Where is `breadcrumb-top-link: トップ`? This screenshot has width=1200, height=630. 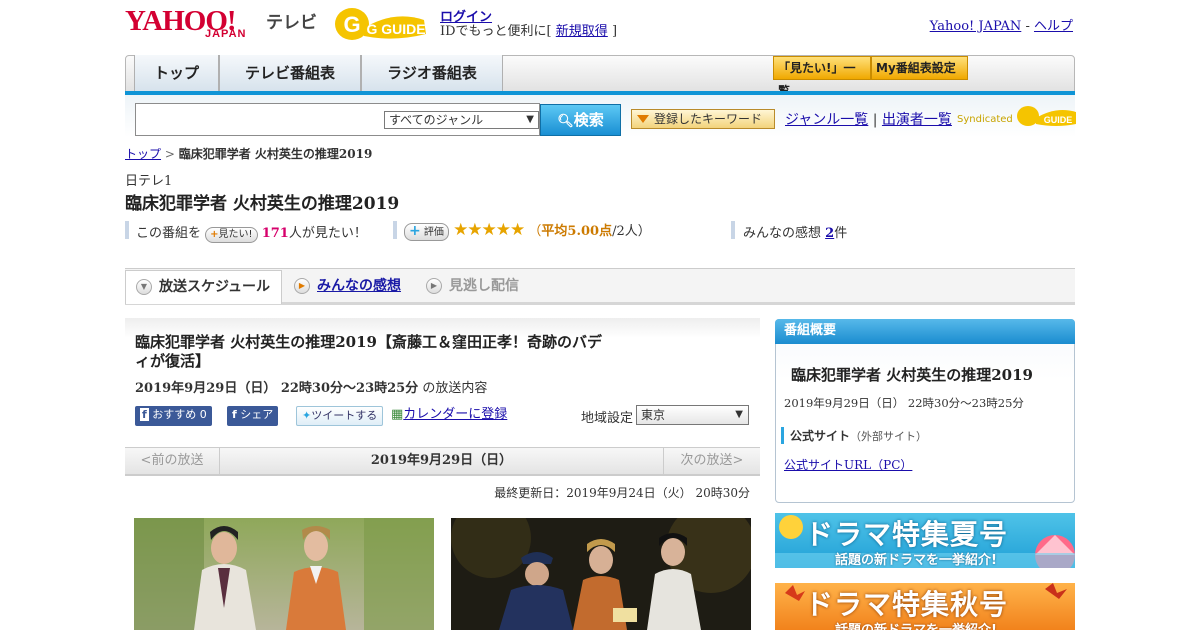
breadcrumb-top-link: トップ is located at coordinates (143, 154).